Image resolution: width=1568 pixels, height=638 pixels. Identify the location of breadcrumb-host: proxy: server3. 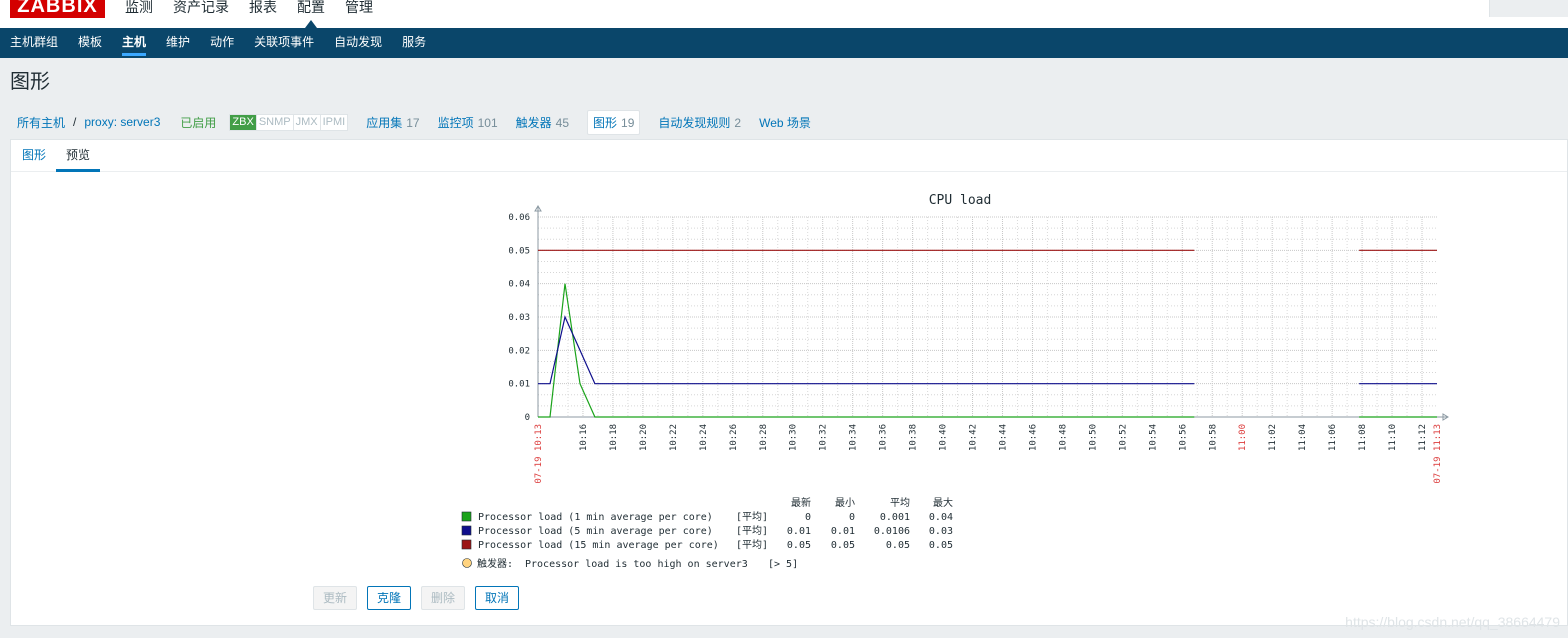
(122, 122).